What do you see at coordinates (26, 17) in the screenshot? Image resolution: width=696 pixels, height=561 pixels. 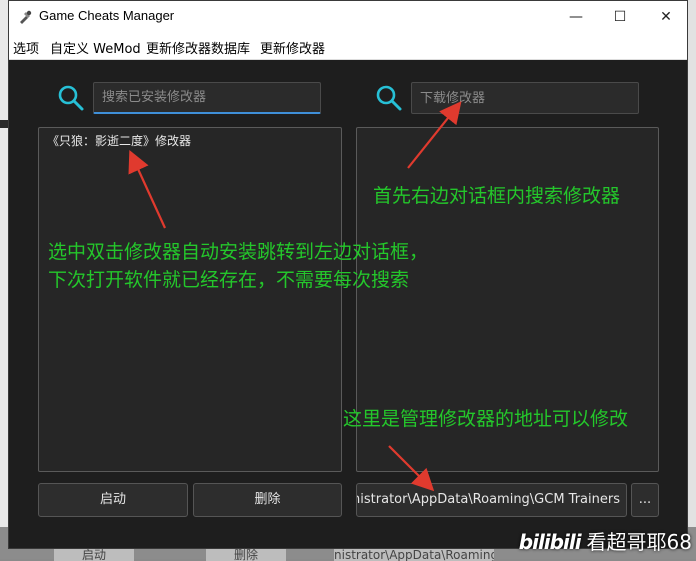 I see `app-icon` at bounding box center [26, 17].